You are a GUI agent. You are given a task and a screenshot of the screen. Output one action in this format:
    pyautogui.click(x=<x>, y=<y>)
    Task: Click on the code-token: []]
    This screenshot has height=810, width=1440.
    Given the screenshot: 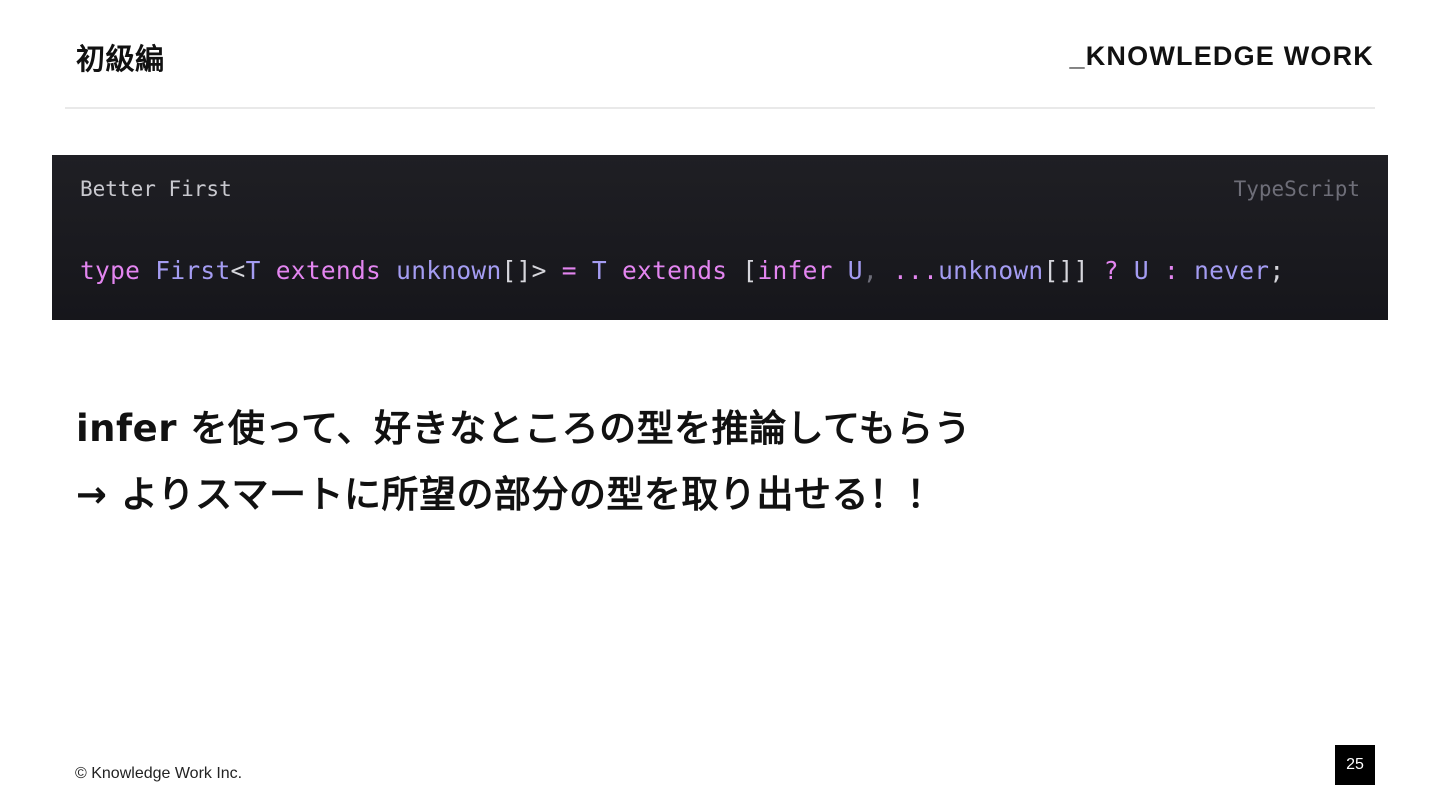 What is the action you would take?
    pyautogui.click(x=1066, y=270)
    